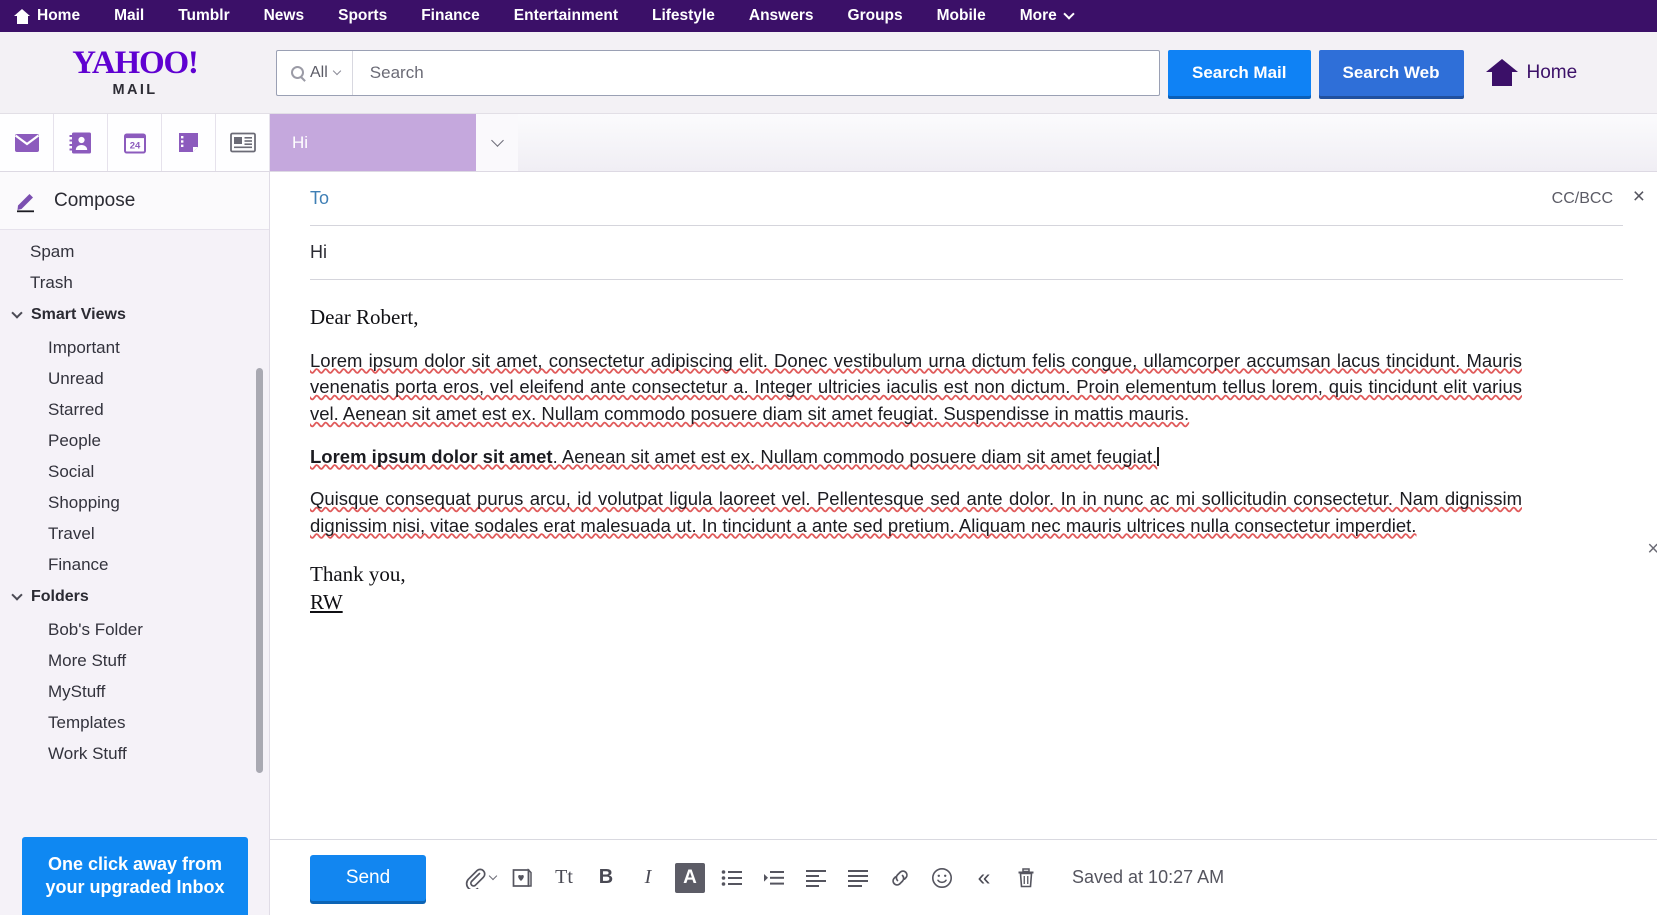  What do you see at coordinates (781, 16) in the screenshot?
I see `nav-item-answers: Answers` at bounding box center [781, 16].